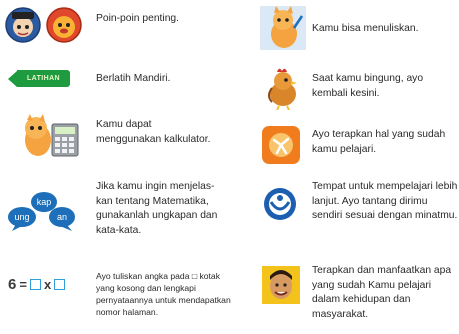 This screenshot has width=459, height=334. Describe the element at coordinates (62, 217) in the screenshot. I see `bubble-an: an` at that location.